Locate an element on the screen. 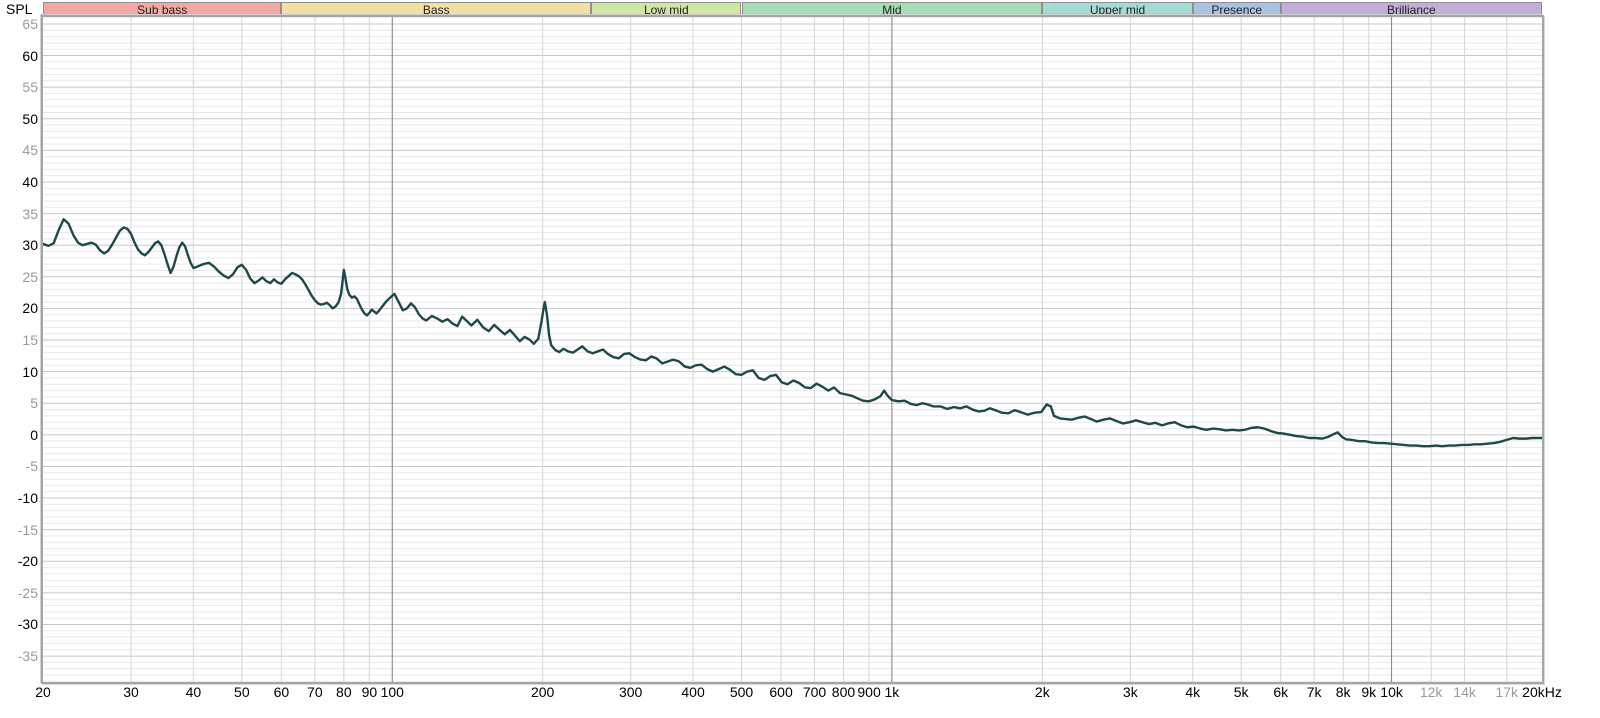 The width and height of the screenshot is (1600, 718). x-tick-label: 200 is located at coordinates (542, 692).